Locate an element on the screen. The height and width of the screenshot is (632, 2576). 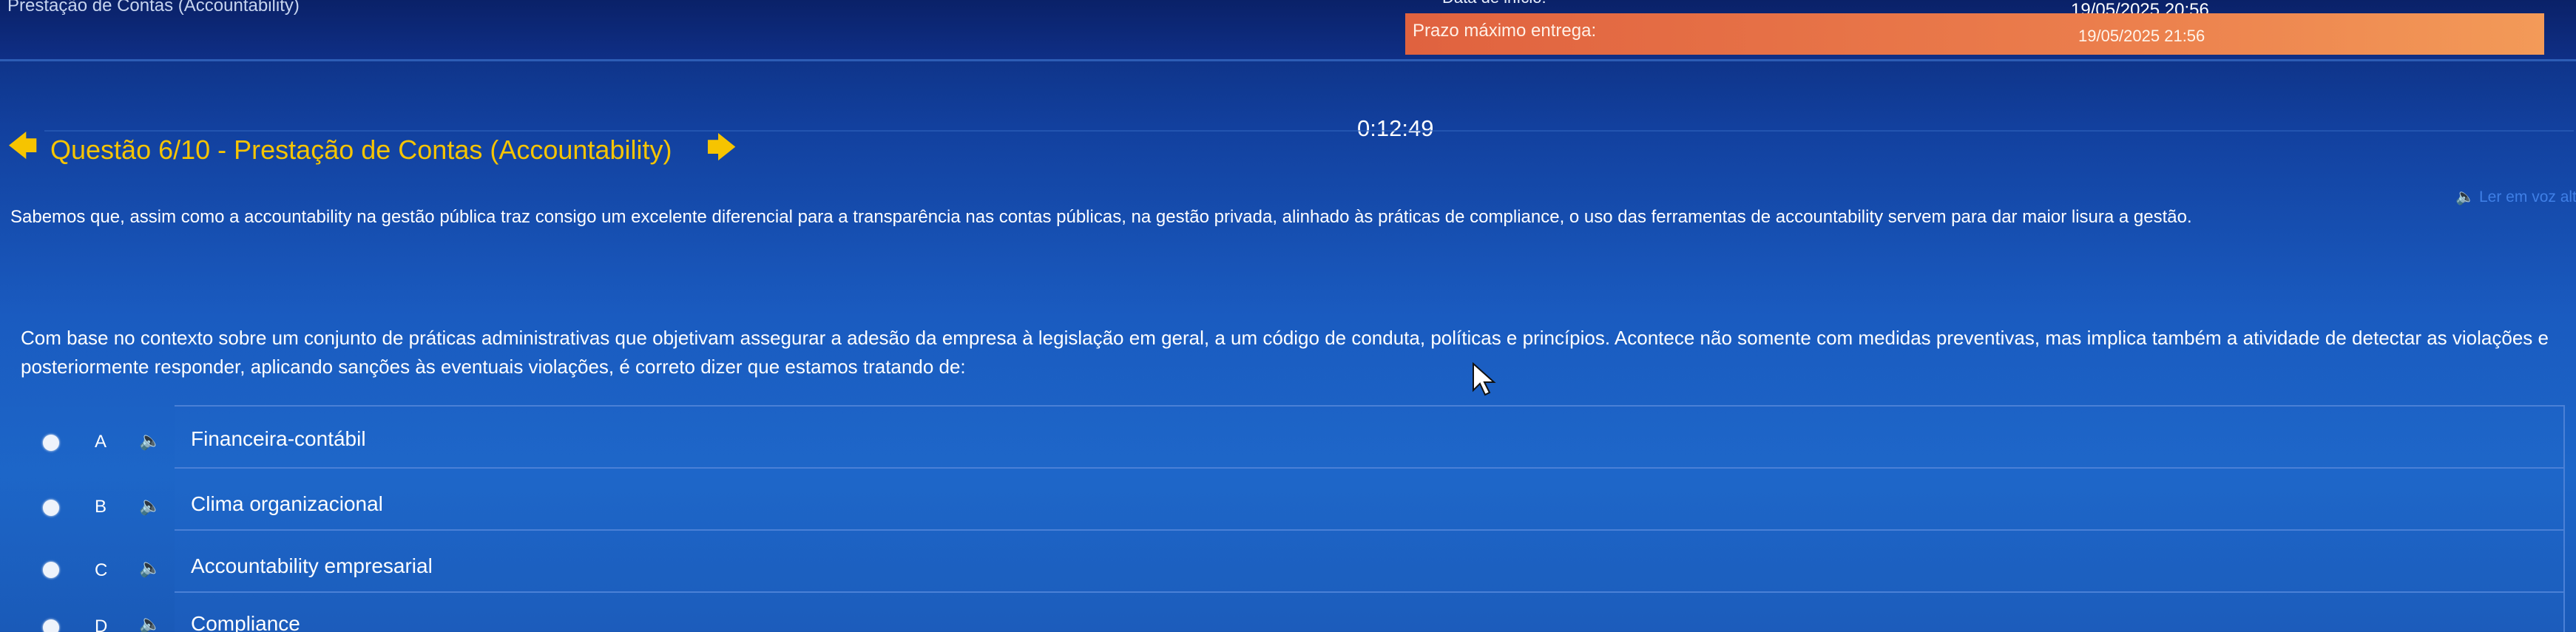
header-title: Prestação de Contas (Accountability) is located at coordinates (153, 8).